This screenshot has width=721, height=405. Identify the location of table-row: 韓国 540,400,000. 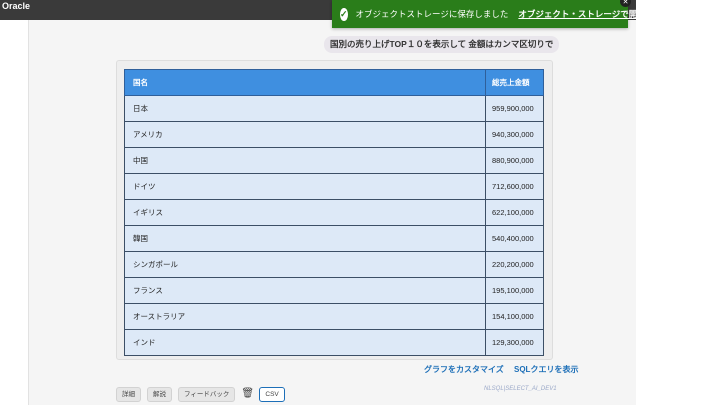
(334, 238).